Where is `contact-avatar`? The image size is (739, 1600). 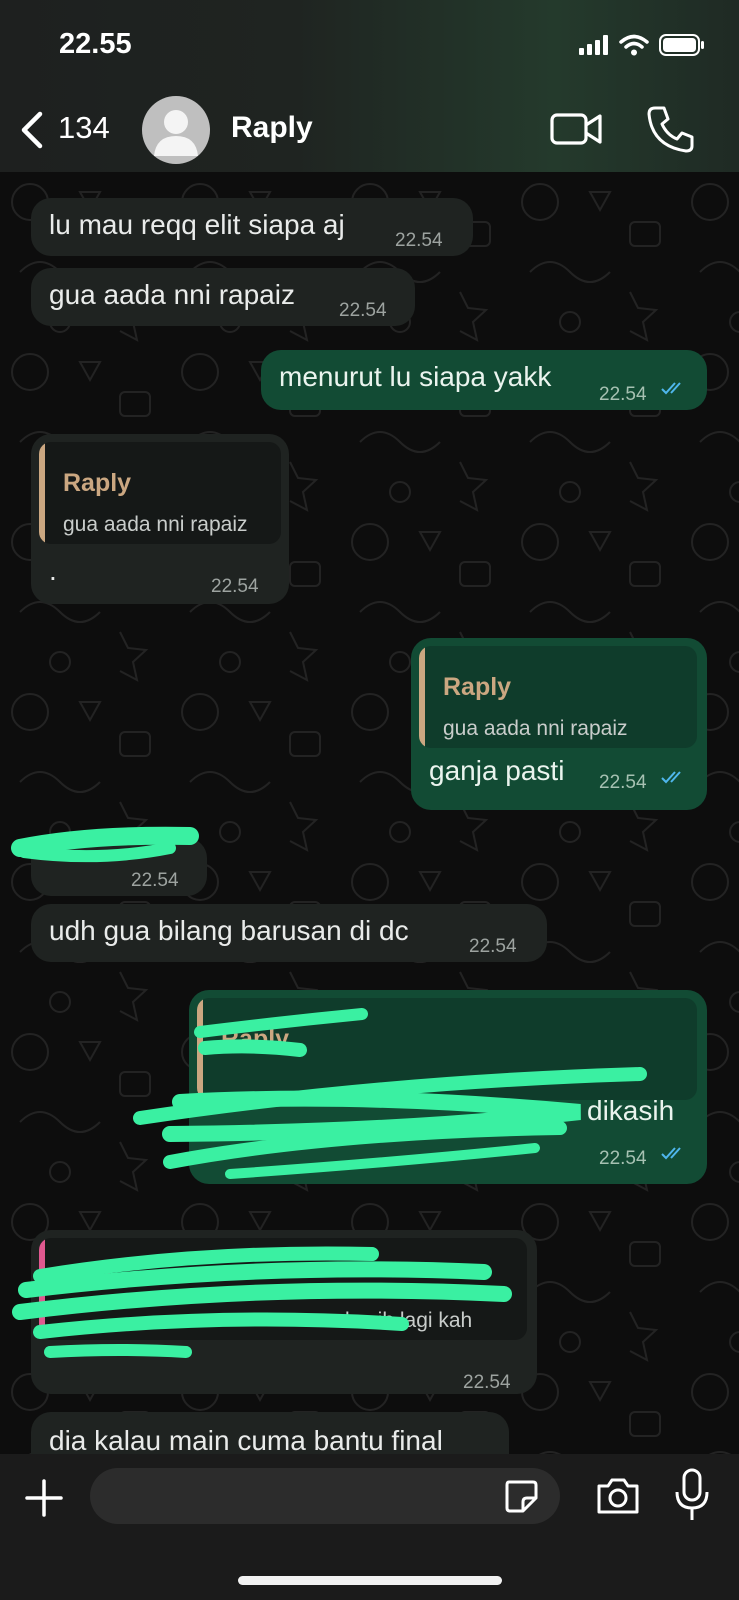
contact-avatar is located at coordinates (176, 130).